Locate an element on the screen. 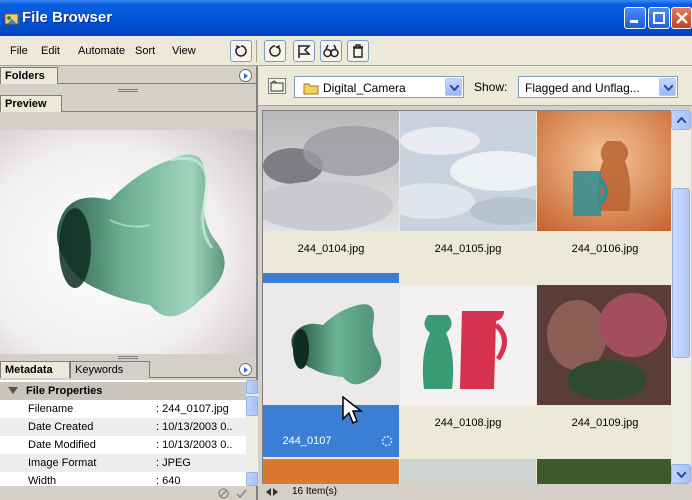 The image size is (692, 500). check-icon is located at coordinates (241, 493).